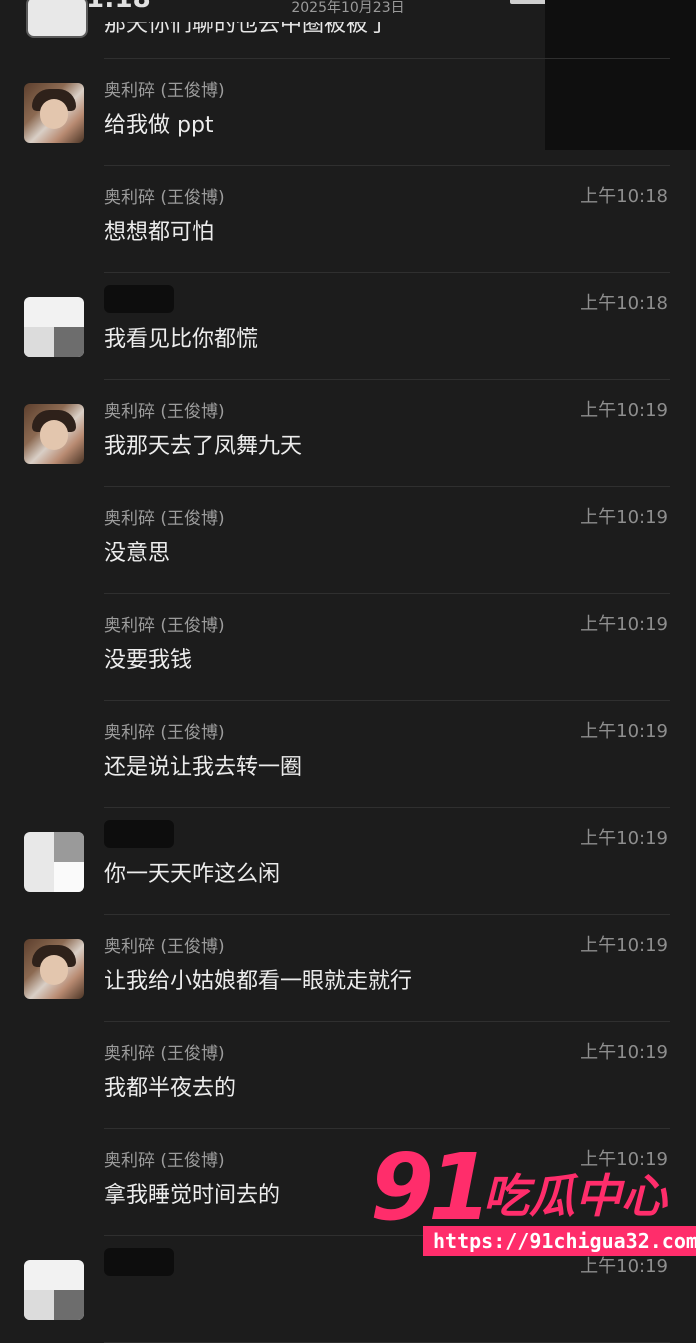 This screenshot has width=696, height=1343. What do you see at coordinates (348, 968) in the screenshot?
I see `message-row: 奥利碎 (王俊博) 上午10:19 让我给小姑娘都看一眼就走就行` at bounding box center [348, 968].